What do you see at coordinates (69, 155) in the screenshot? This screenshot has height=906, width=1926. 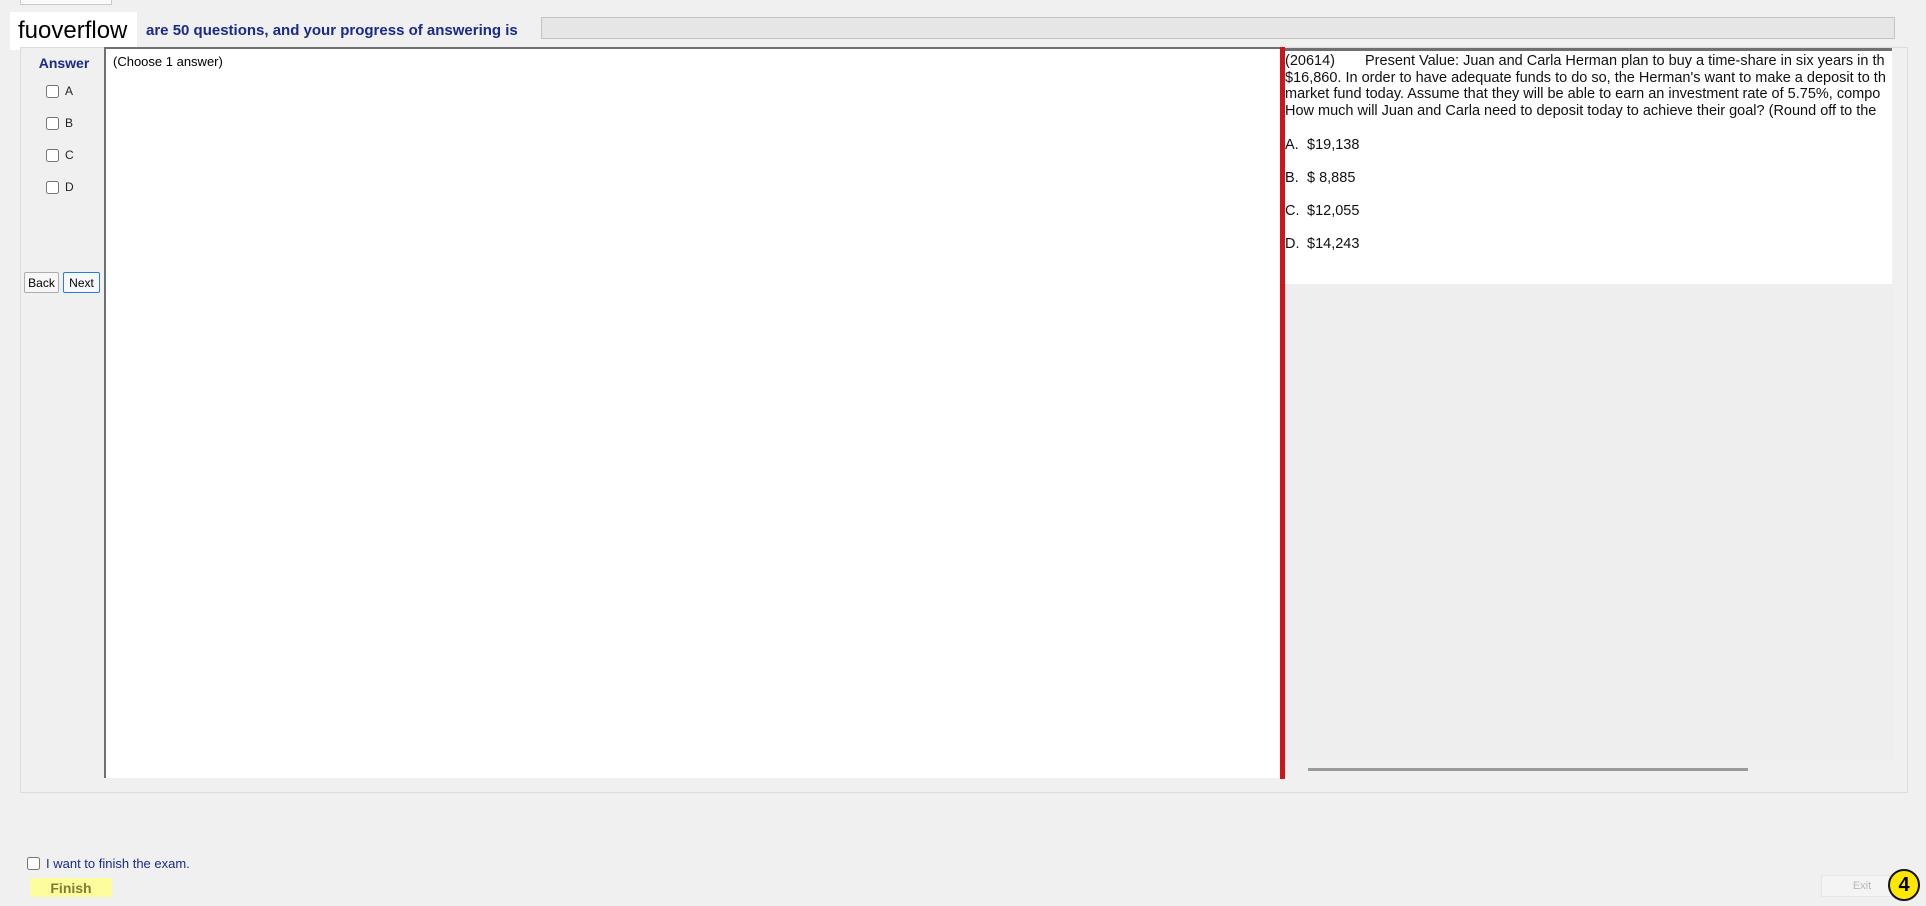 I see `answer-option-letter: C` at bounding box center [69, 155].